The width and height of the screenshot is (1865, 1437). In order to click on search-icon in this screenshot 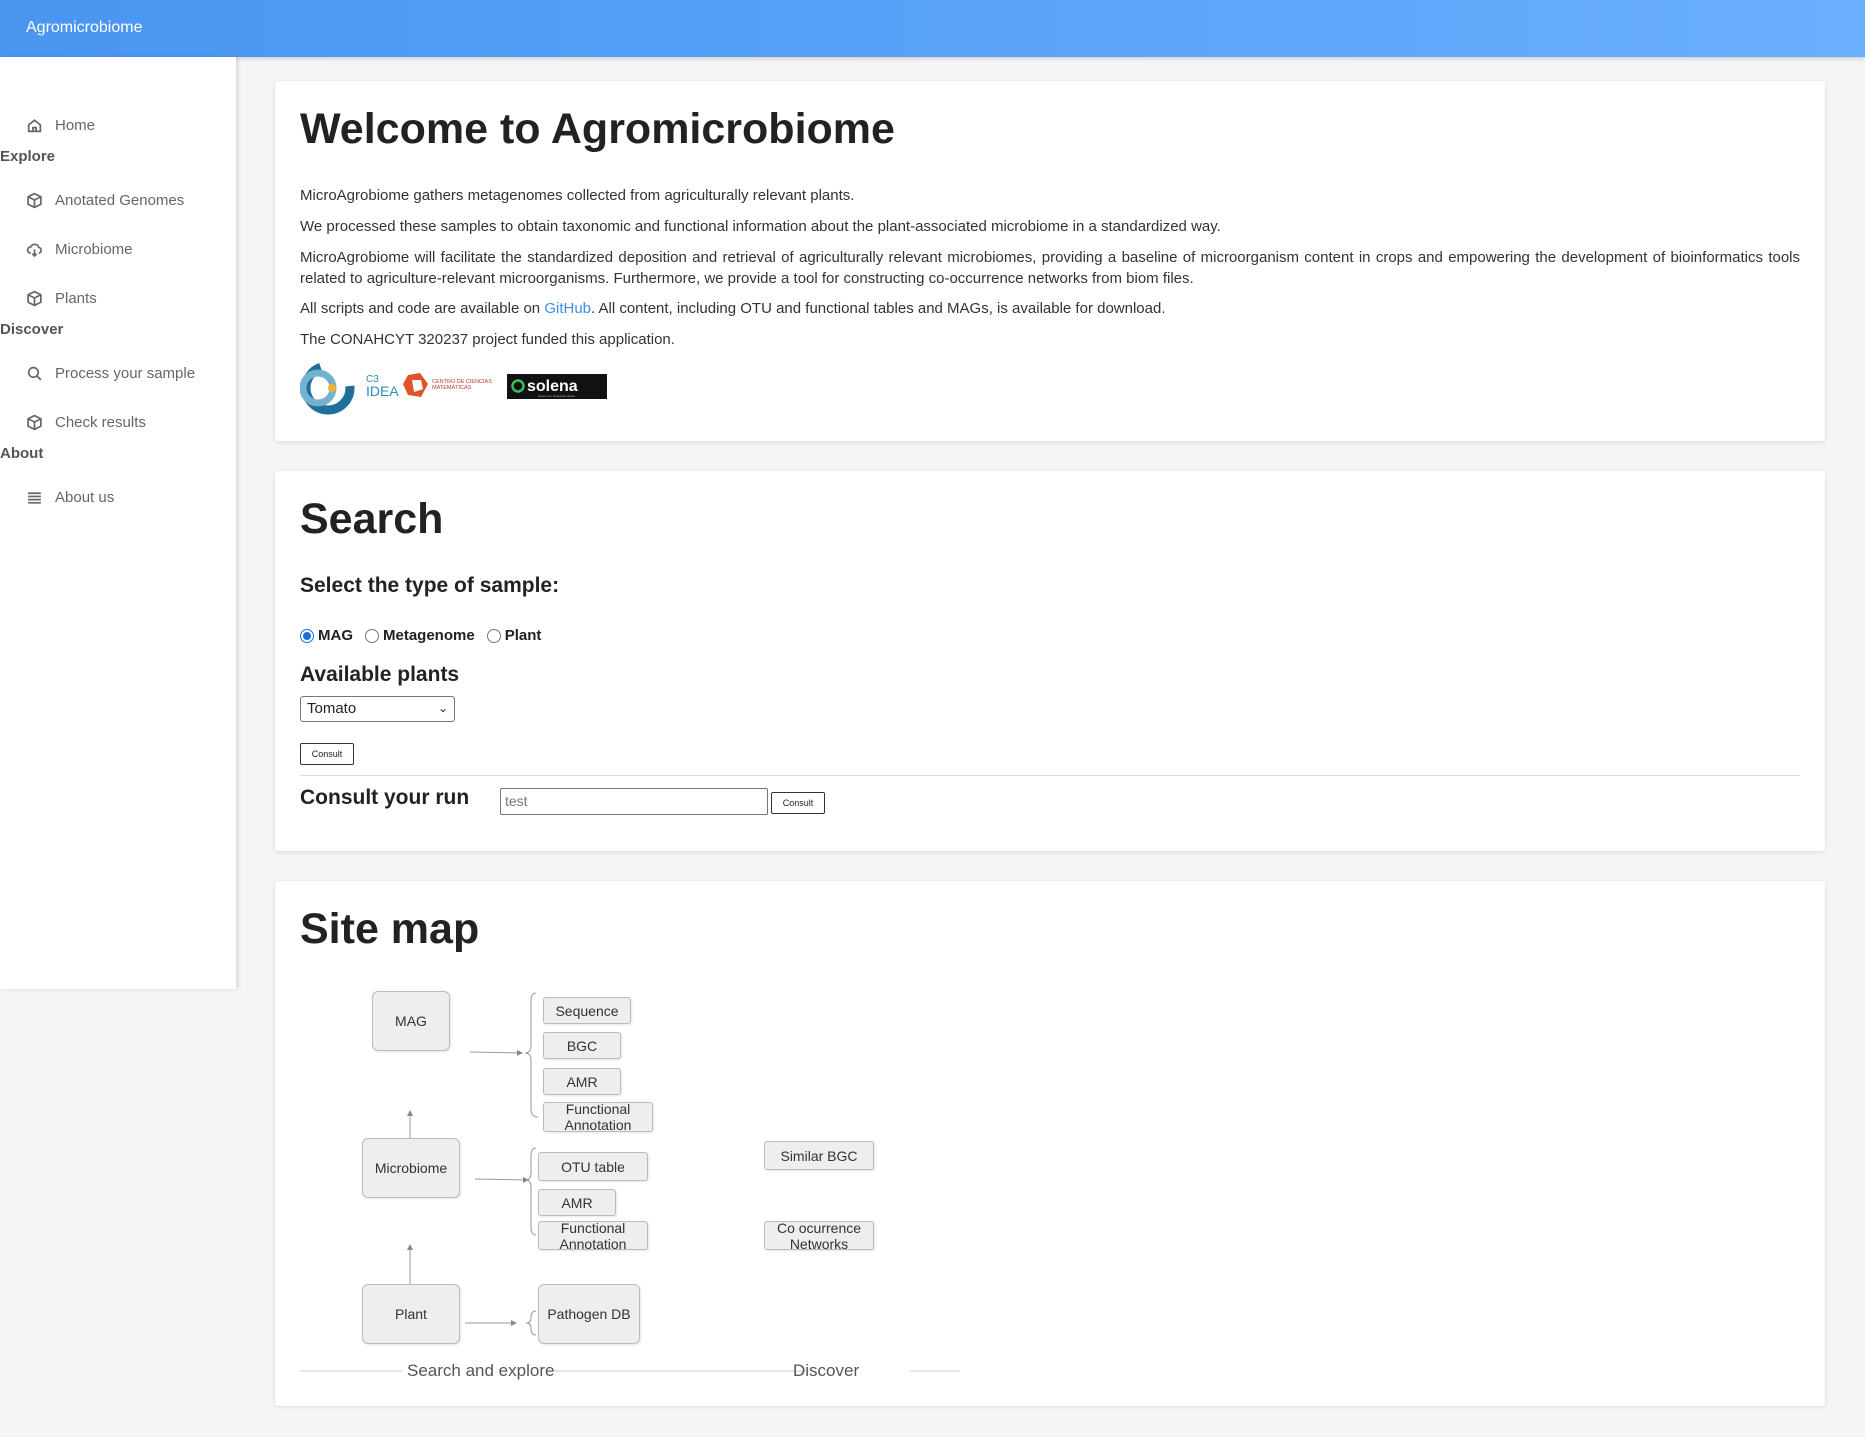, I will do `click(34, 373)`.